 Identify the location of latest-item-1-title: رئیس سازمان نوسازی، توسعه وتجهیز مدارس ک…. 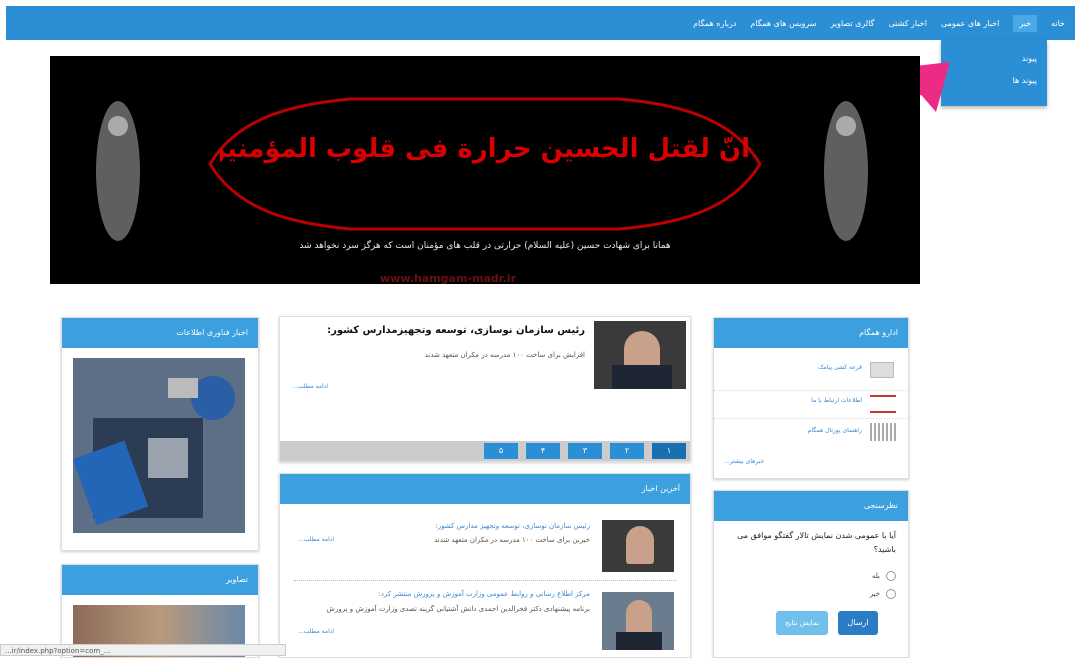
(512, 526).